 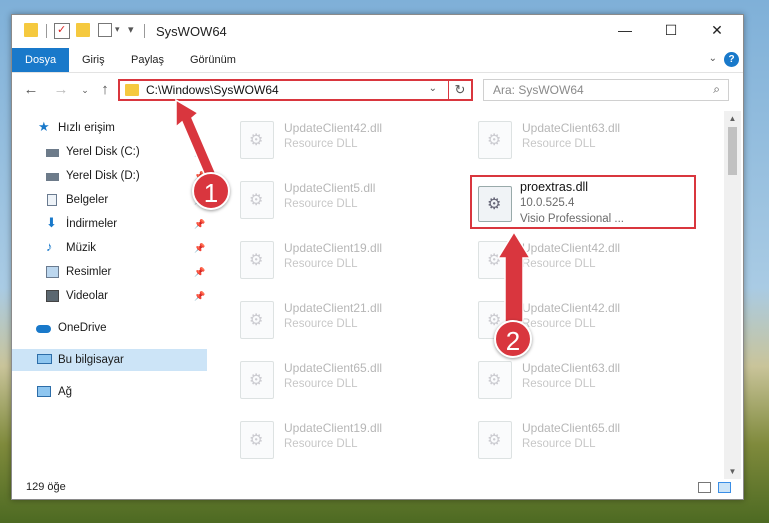 I want to click on customize-toolbar-icon: ▾, so click(x=131, y=29).